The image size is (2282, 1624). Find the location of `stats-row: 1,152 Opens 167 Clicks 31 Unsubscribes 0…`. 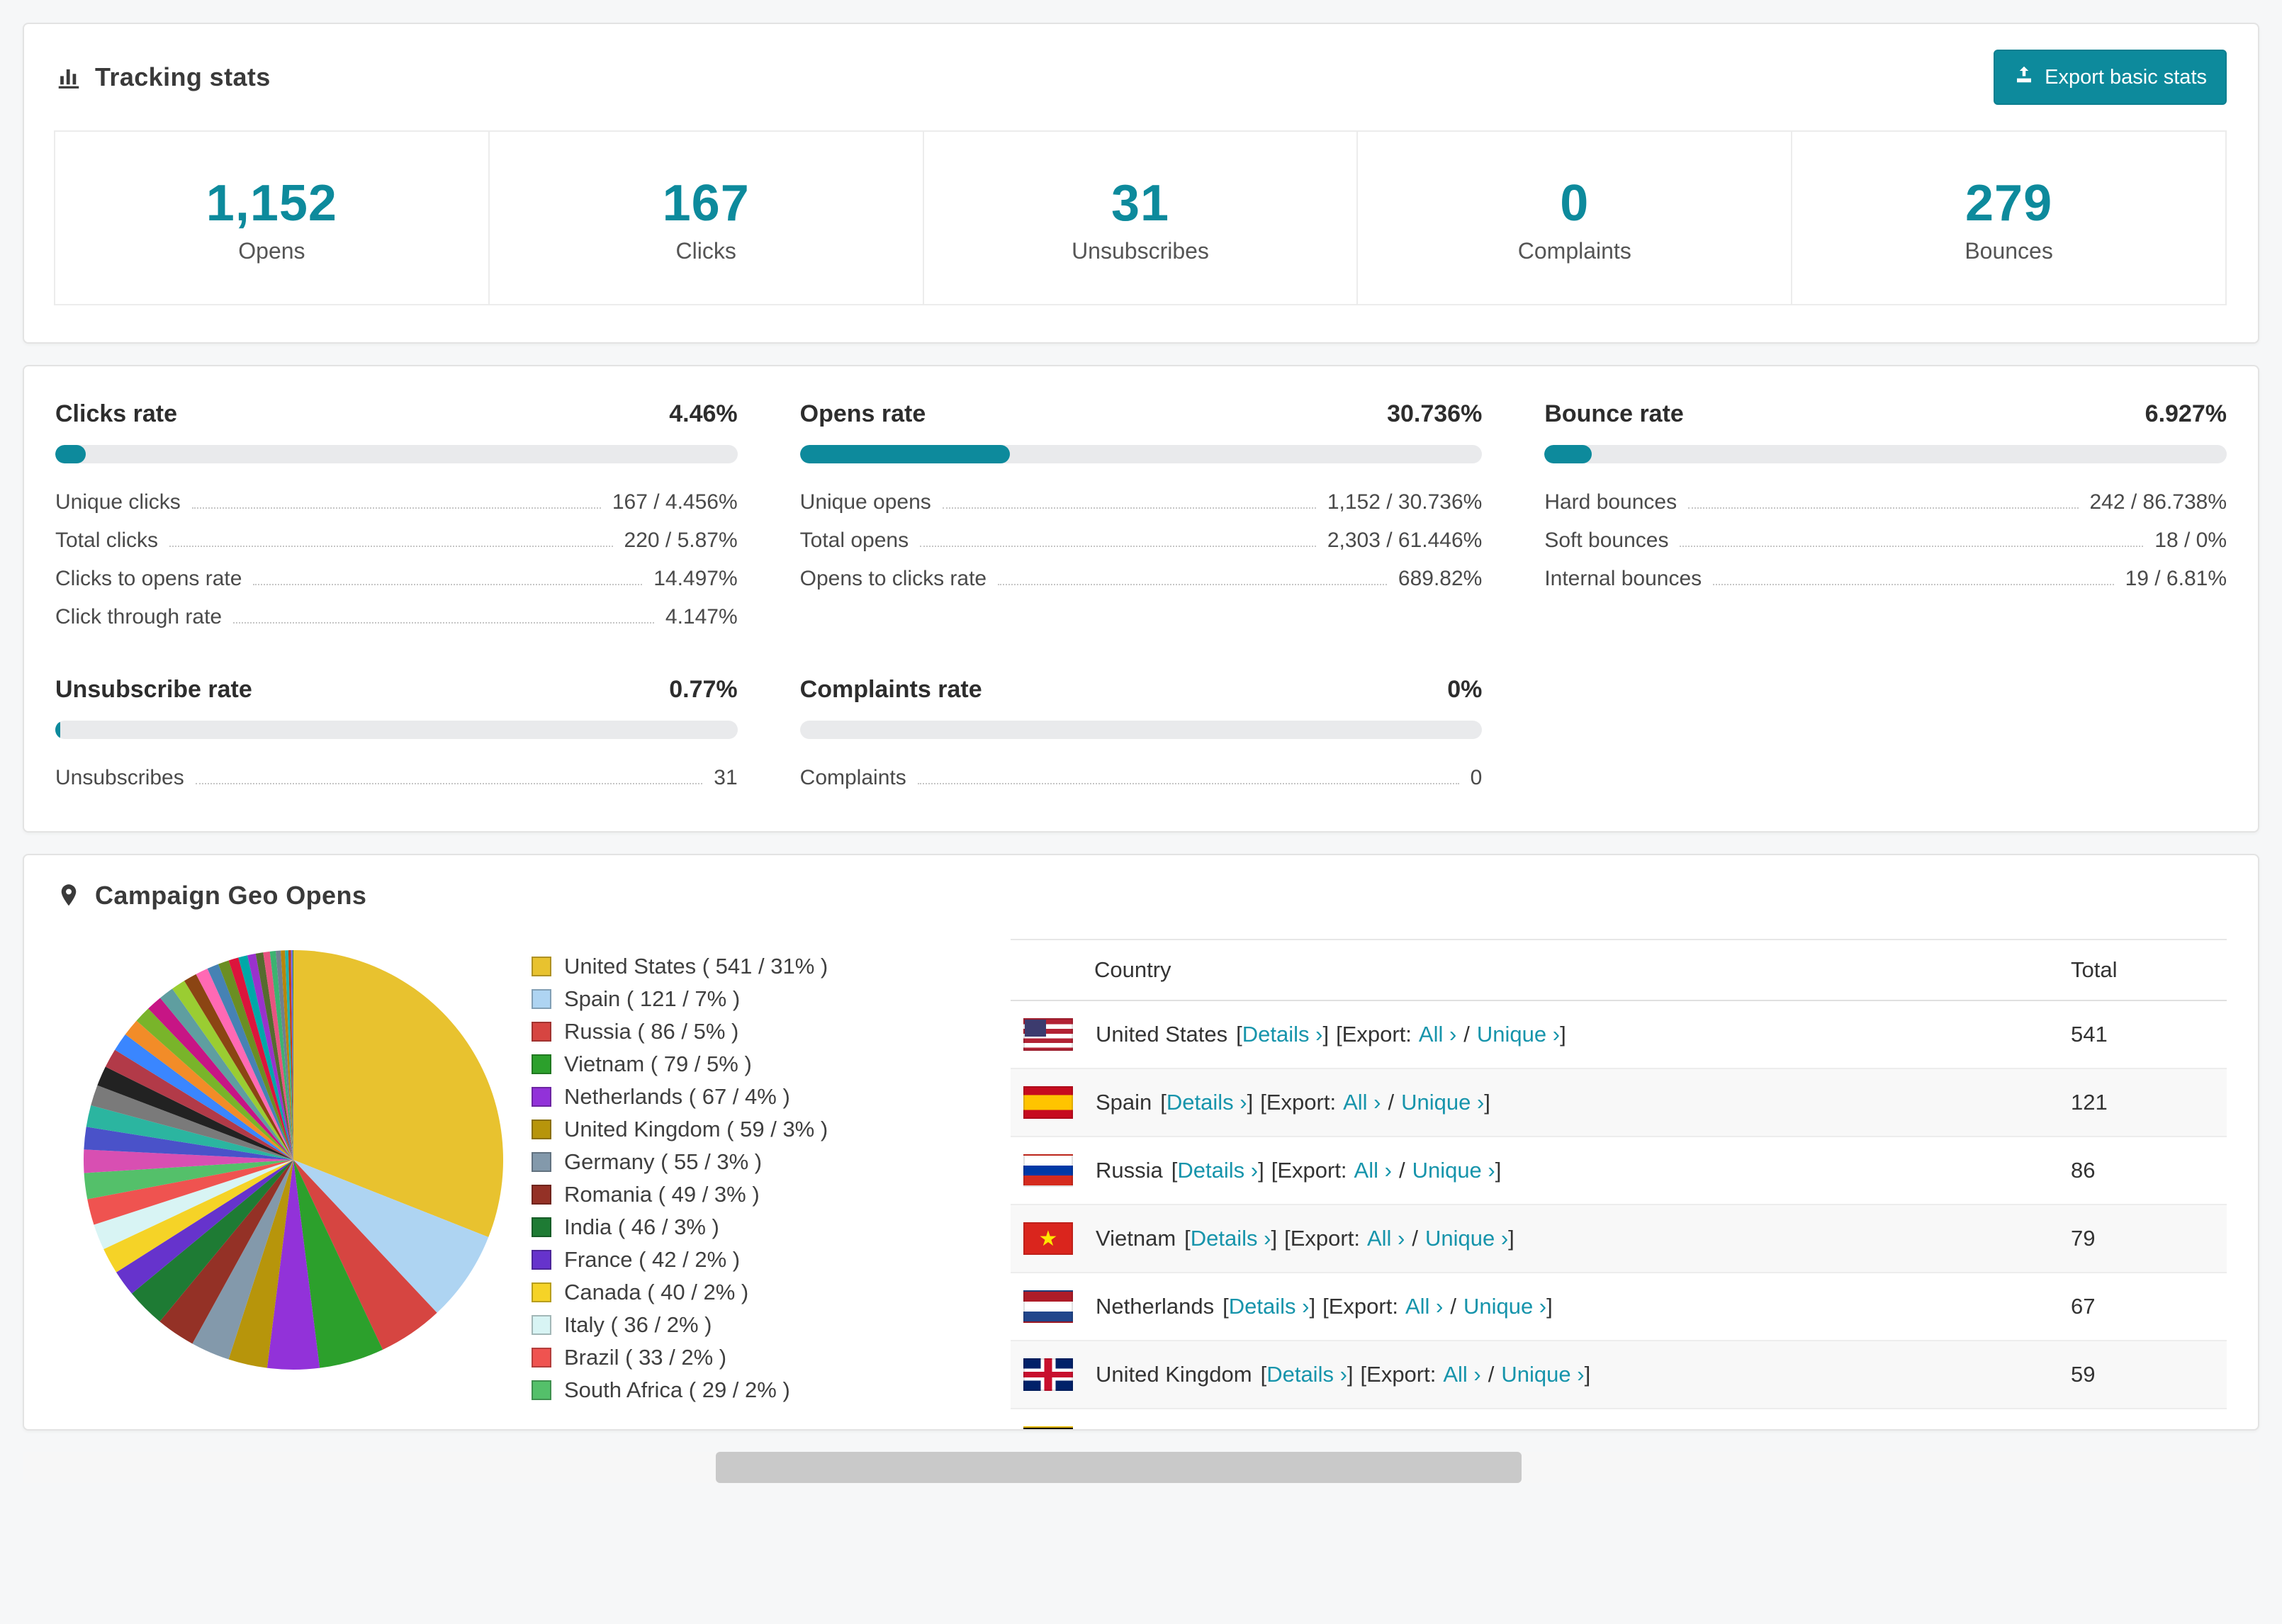

stats-row: 1,152 Opens 167 Clicks 31 Unsubscribes 0… is located at coordinates (1141, 234).